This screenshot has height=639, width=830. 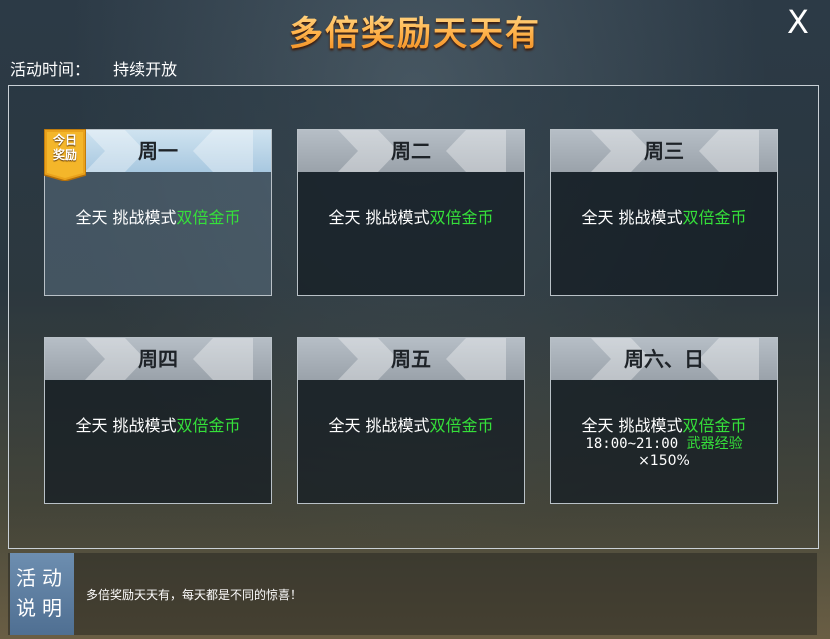 I want to click on activity-time-label: 活动时间：, so click(x=50, y=69).